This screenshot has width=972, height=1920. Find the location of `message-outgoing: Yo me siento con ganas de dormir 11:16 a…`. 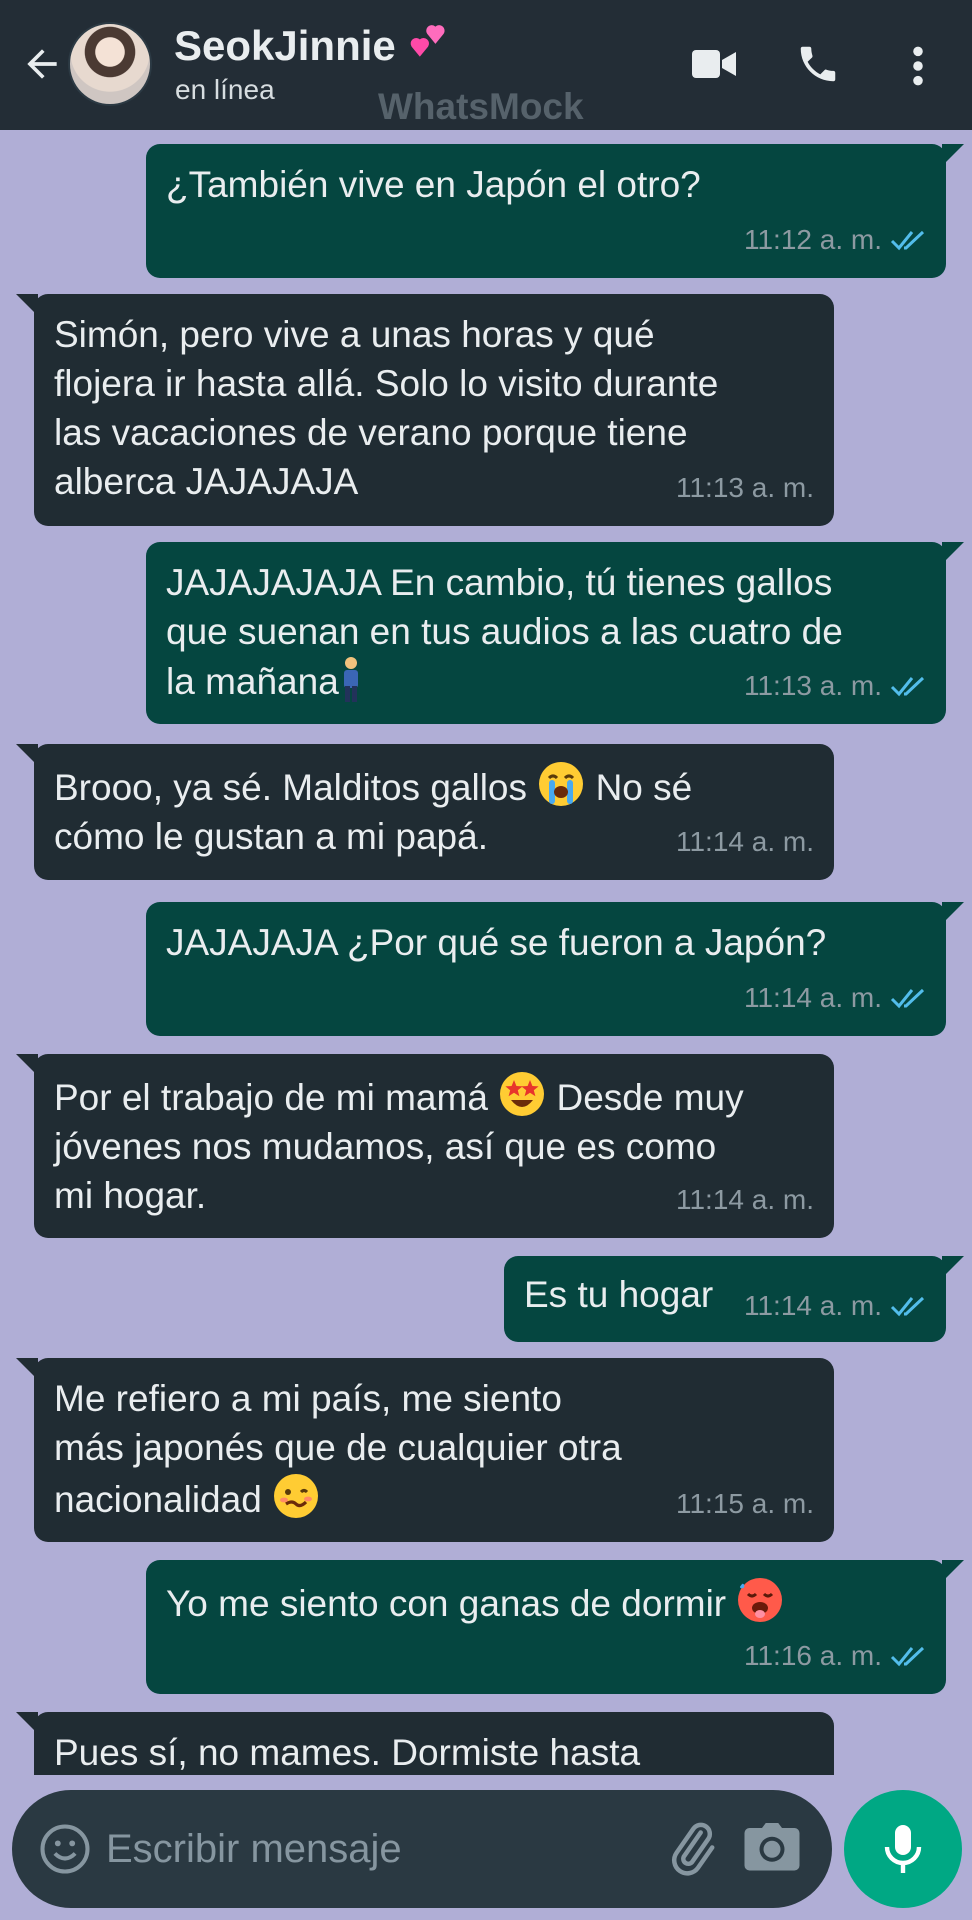

message-outgoing: Yo me siento con ganas de dormir 11:16 a… is located at coordinates (555, 1627).